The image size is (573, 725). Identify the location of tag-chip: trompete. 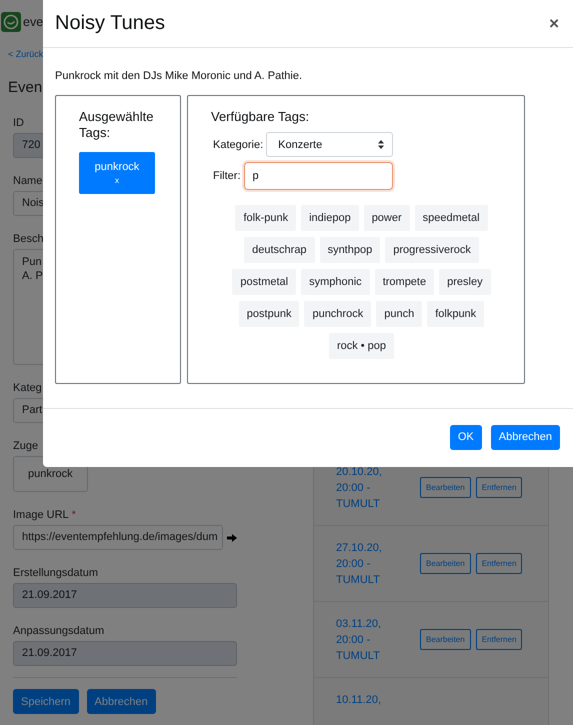
(404, 282).